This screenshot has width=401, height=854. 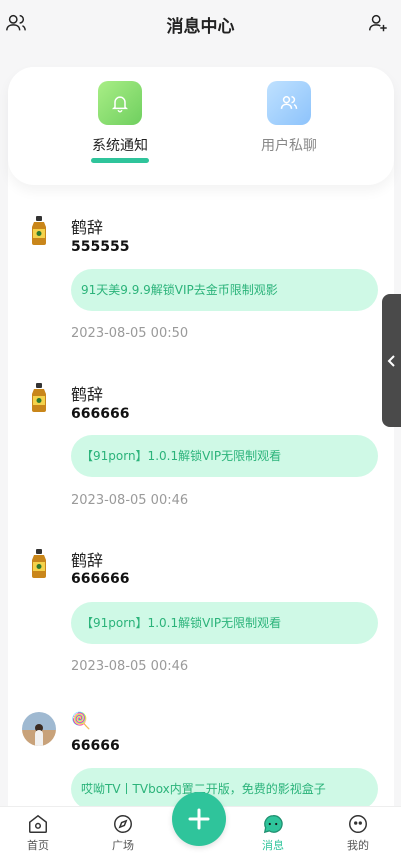 I want to click on profile-icon, so click(x=358, y=824).